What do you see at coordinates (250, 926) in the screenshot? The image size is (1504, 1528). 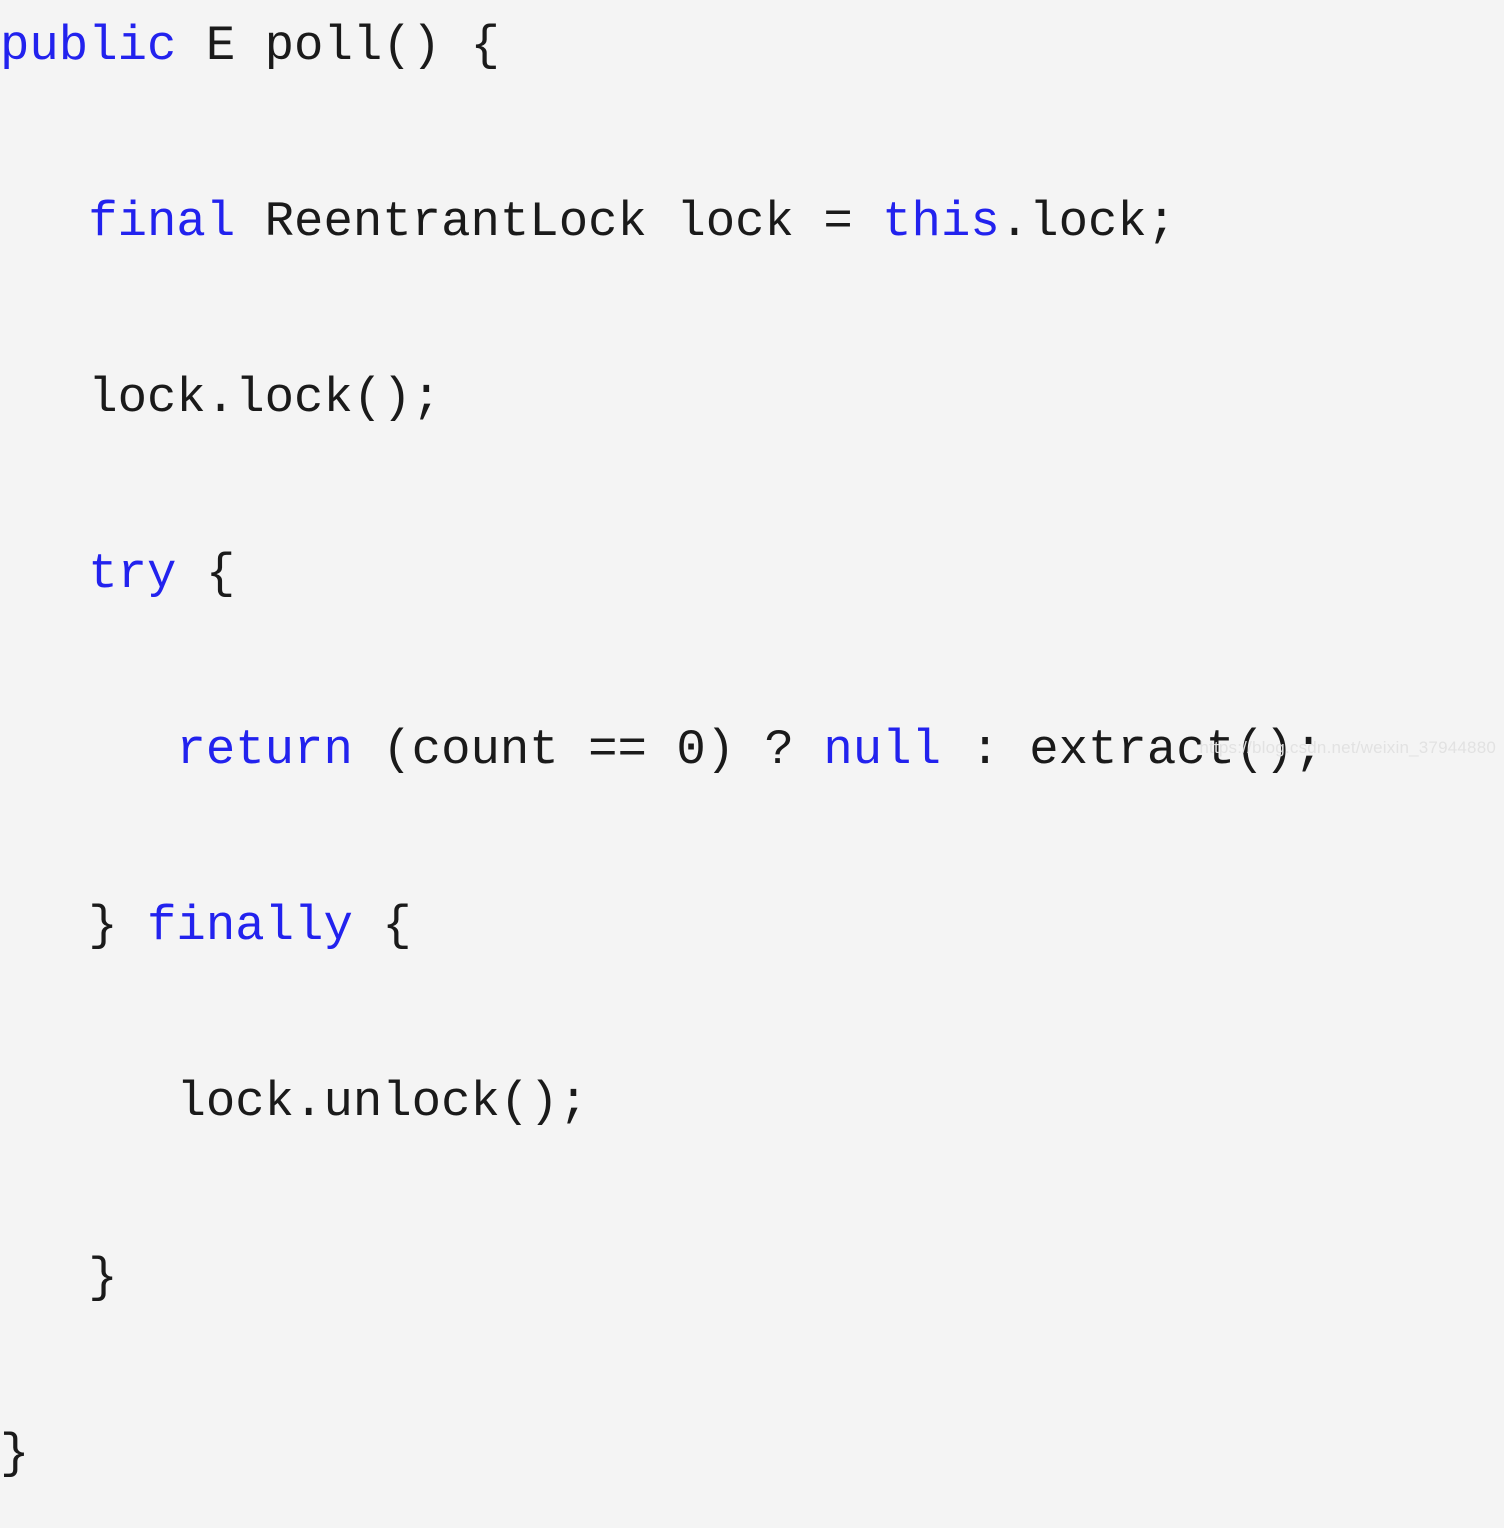 I see `code-keyword-token: finally` at bounding box center [250, 926].